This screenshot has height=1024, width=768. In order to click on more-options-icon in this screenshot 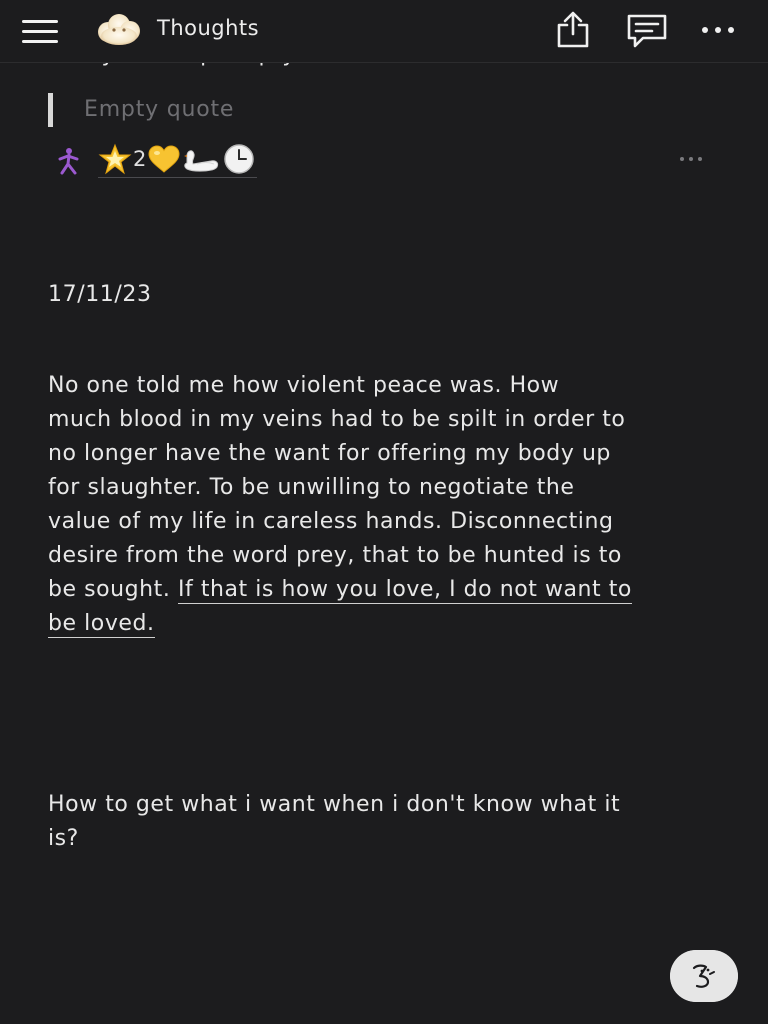, I will do `click(720, 31)`.